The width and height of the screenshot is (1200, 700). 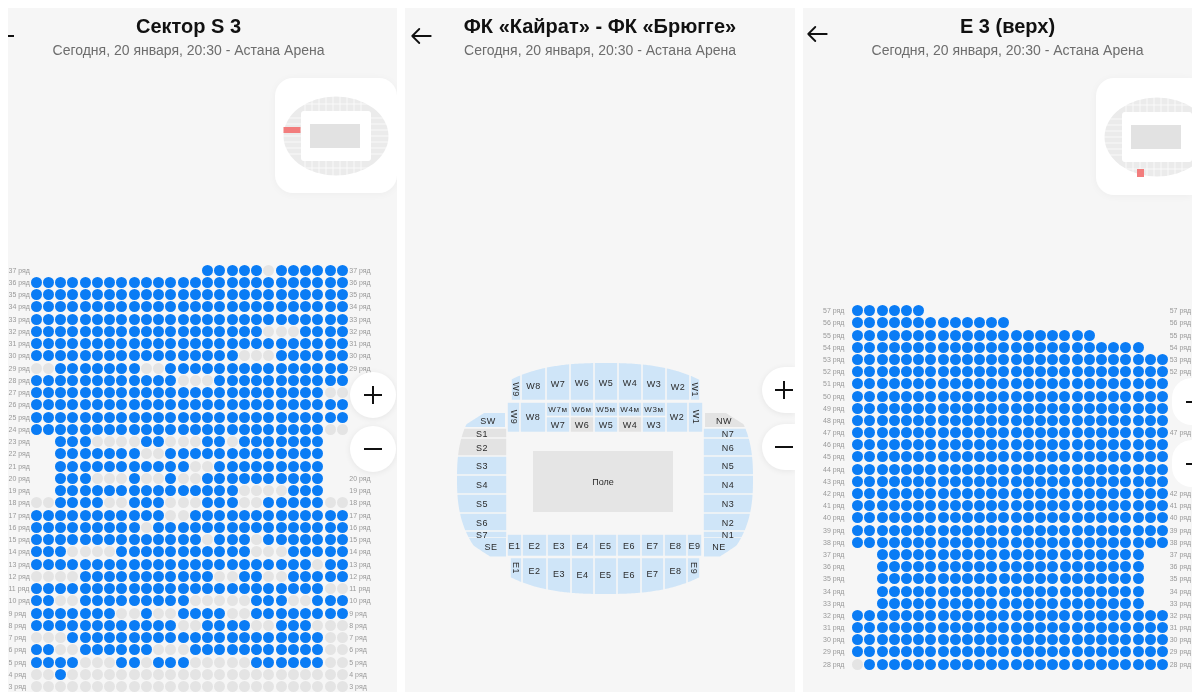 What do you see at coordinates (188, 26) in the screenshot?
I see `page-title: Сектор S 3` at bounding box center [188, 26].